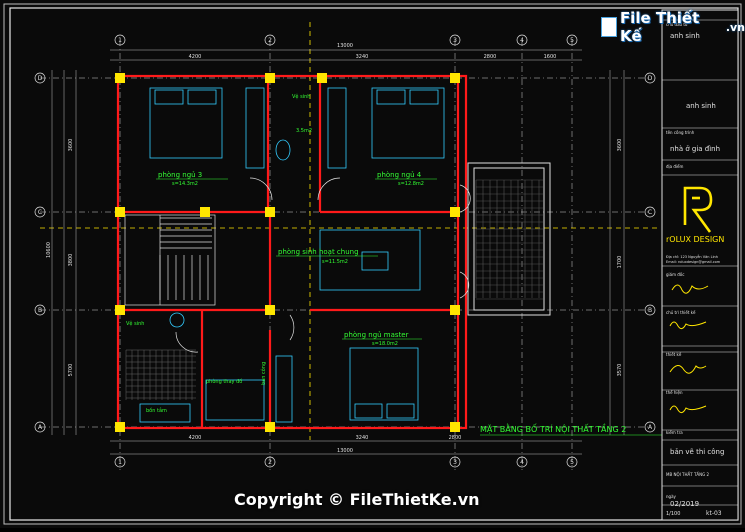 The width and height of the screenshot is (745, 532). Describe the element at coordinates (620, 370) in the screenshot. I see `dim-right: 3570` at that location.